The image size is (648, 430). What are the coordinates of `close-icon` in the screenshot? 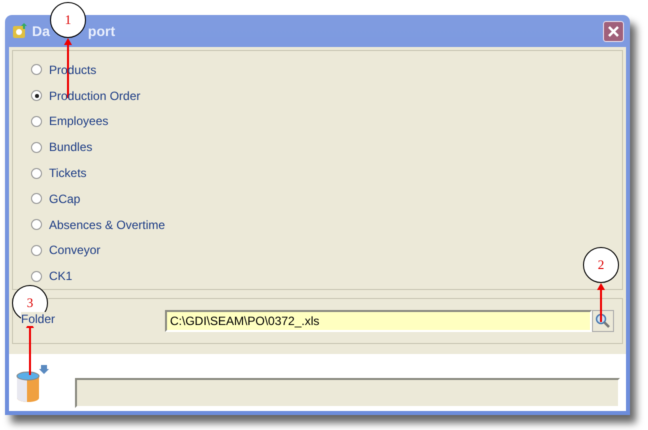 It's located at (613, 31).